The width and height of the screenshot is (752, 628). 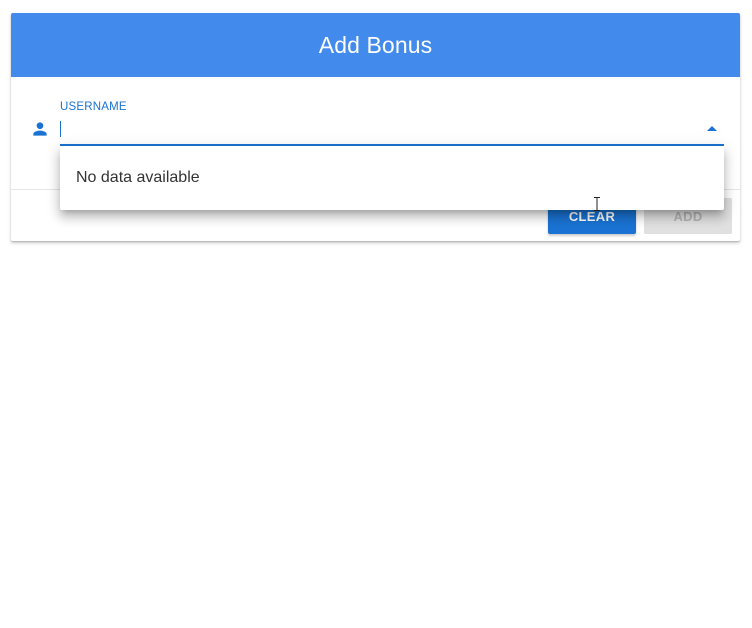 What do you see at coordinates (712, 128) in the screenshot?
I see `arrow-drop-up-icon` at bounding box center [712, 128].